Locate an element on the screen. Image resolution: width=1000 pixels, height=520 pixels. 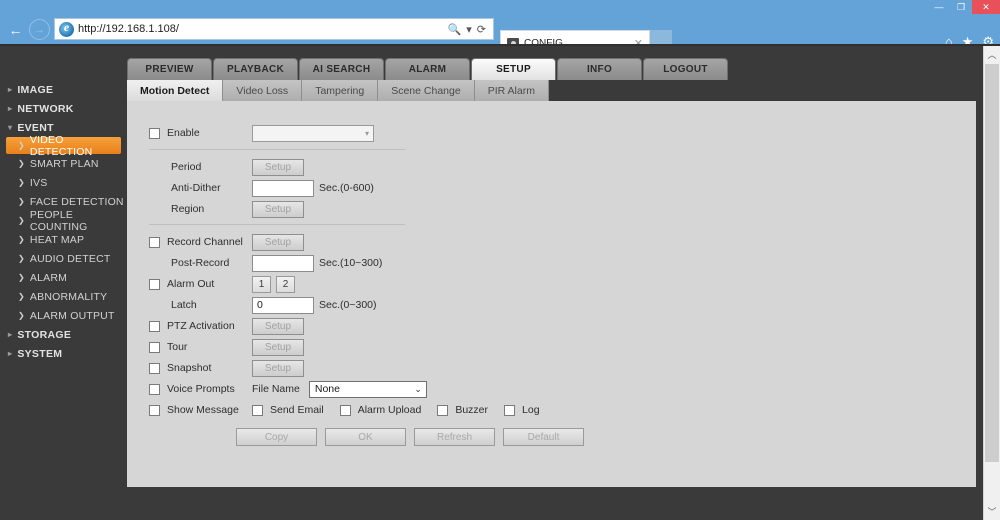
refresh-icon: ⟳ is located at coordinates (481, 29).